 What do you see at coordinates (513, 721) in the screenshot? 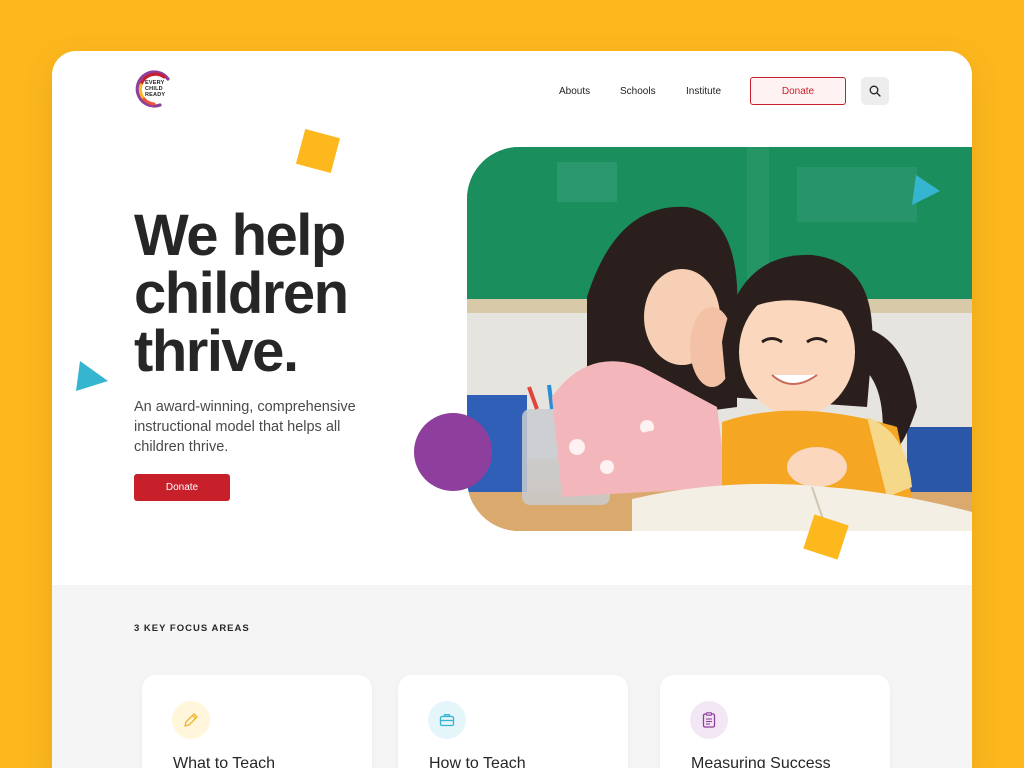
I see `focus-card-how-to-teach: How to Teach` at bounding box center [513, 721].